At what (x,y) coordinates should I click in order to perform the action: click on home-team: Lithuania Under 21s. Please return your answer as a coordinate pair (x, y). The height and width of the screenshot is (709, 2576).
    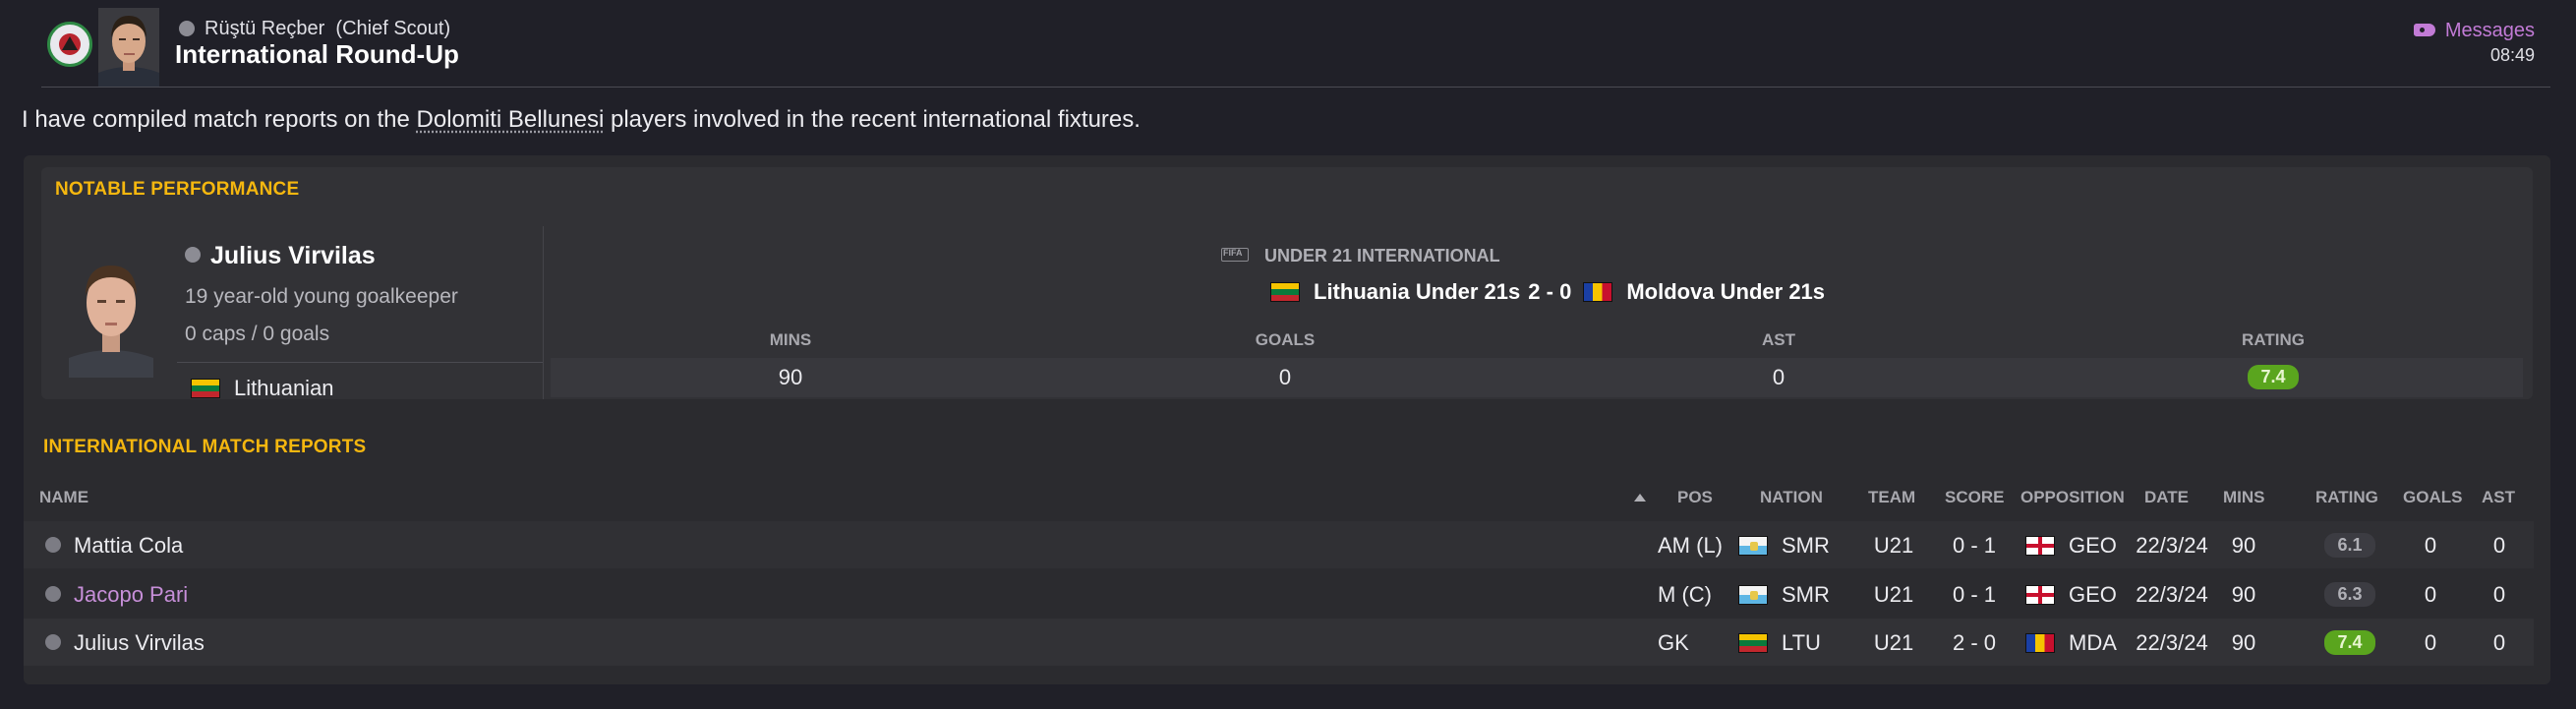
    Looking at the image, I should click on (1417, 291).